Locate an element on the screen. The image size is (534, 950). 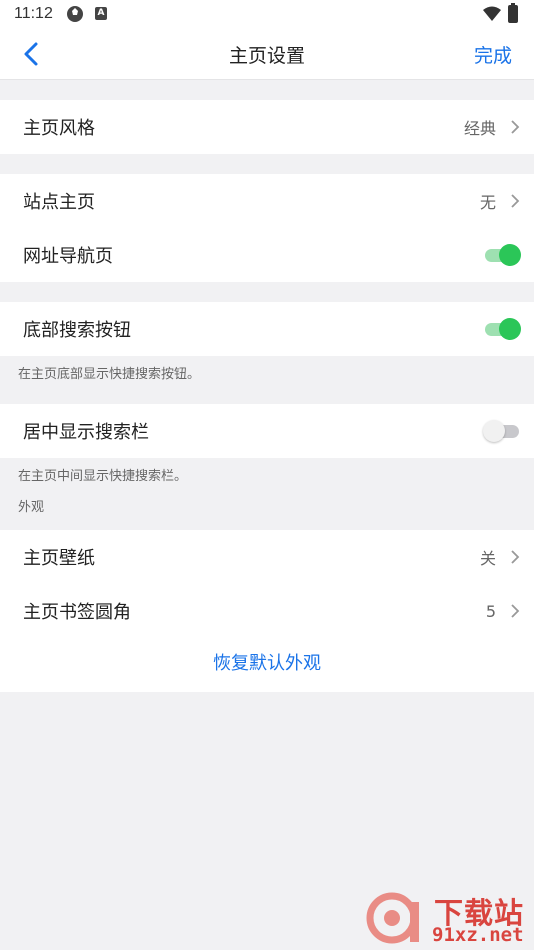
home-group: 站点主页 无 网址导航页 is located at coordinates (267, 228).